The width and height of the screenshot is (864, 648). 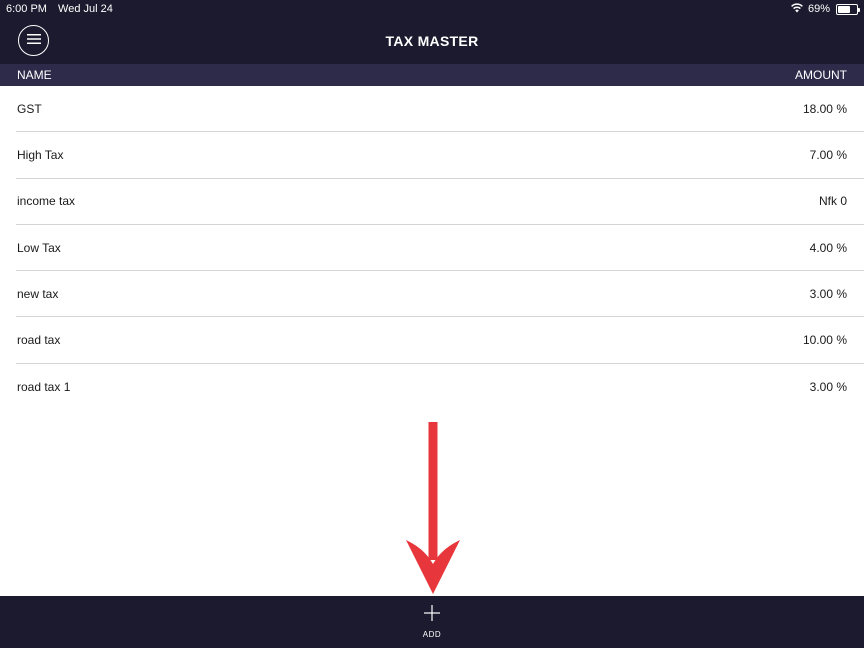 I want to click on table-row: road tax 10.00 %, so click(x=440, y=340).